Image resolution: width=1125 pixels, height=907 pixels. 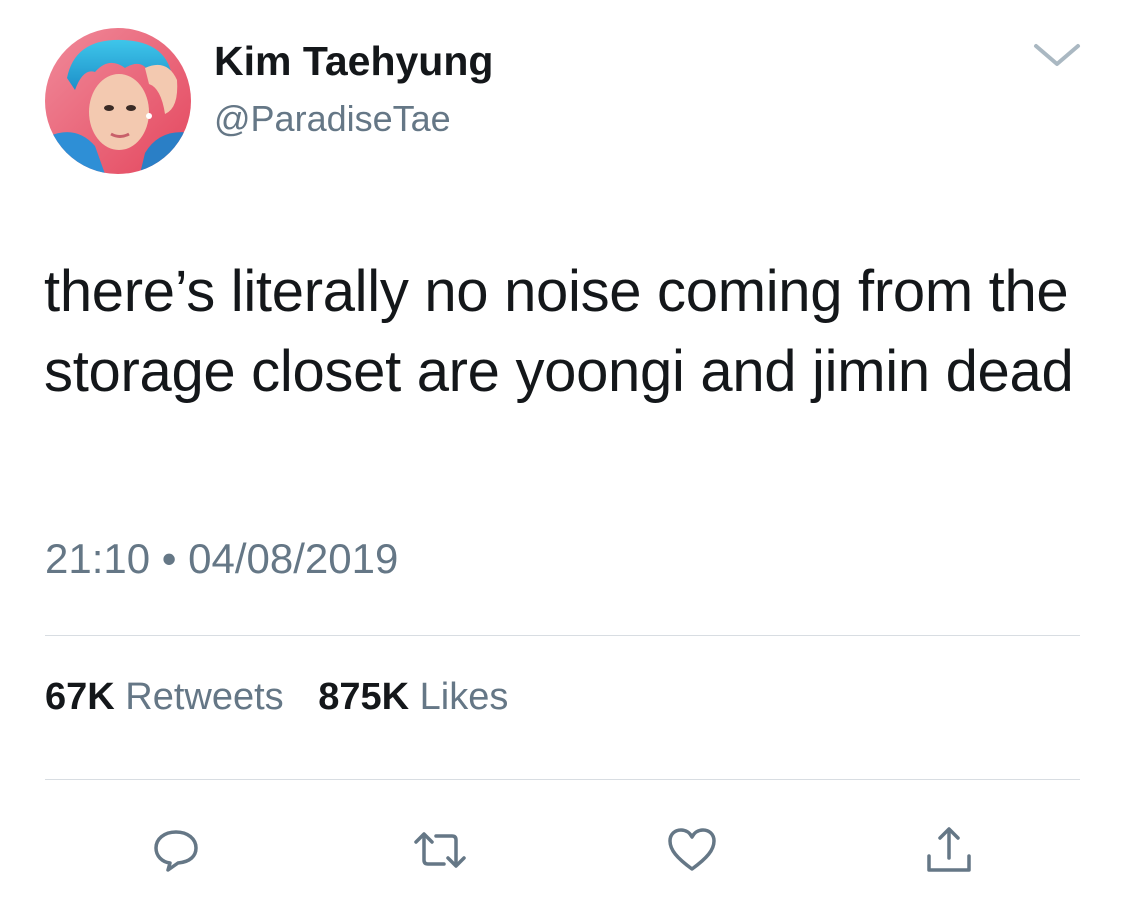 I want to click on chevron-down-icon, so click(x=1057, y=55).